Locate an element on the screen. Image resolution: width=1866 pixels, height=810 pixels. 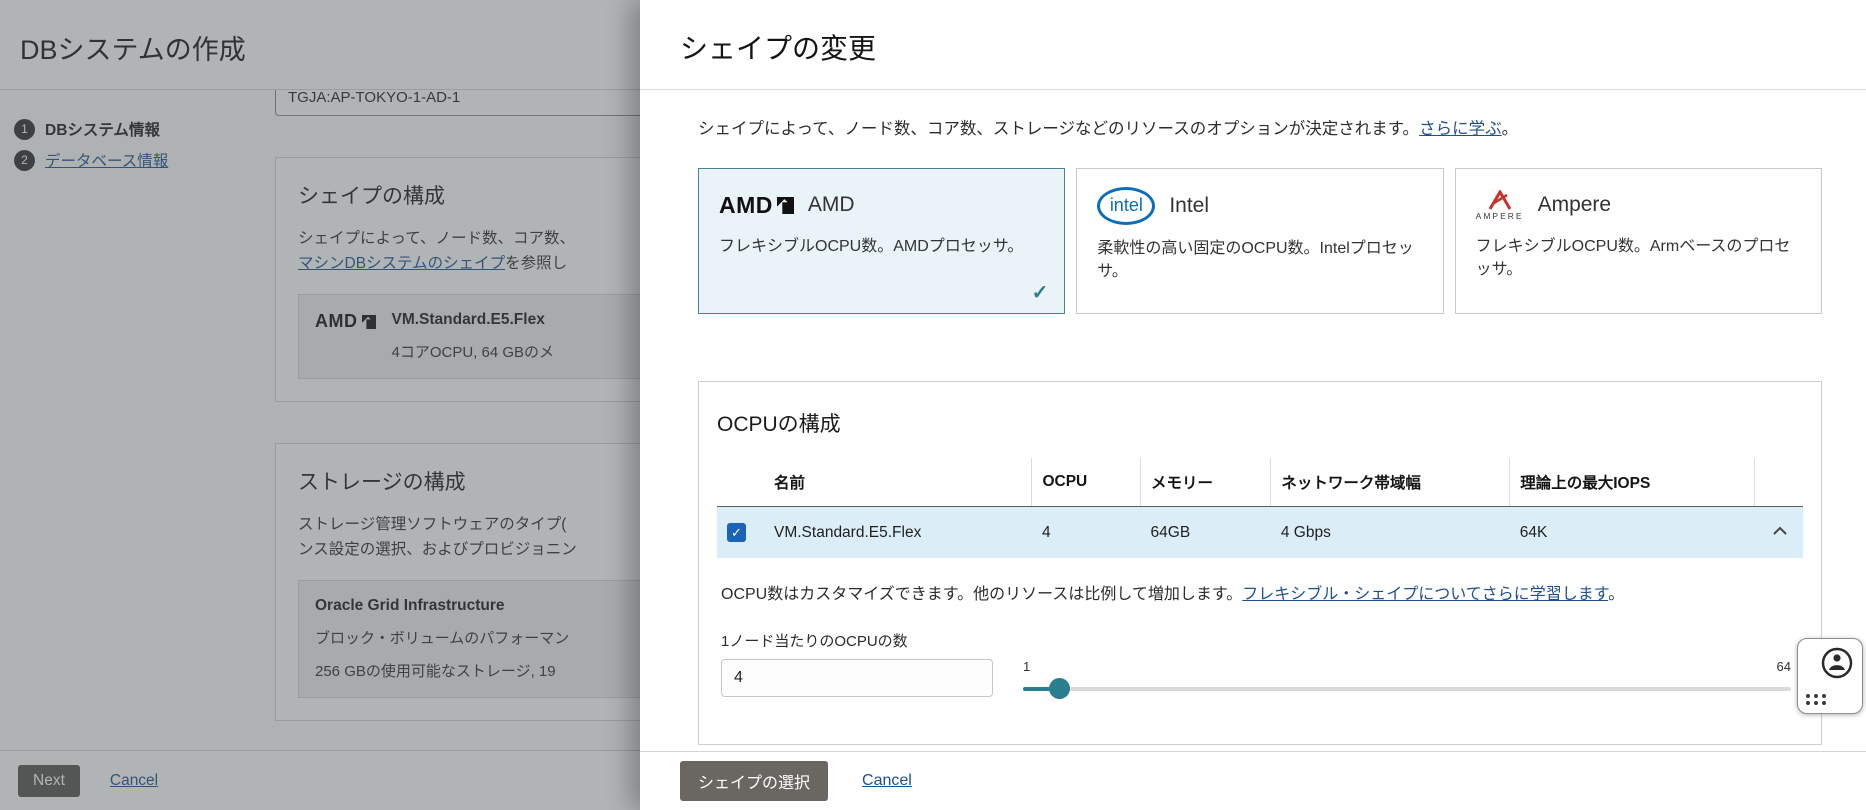
slider-min-label: 1 is located at coordinates (1027, 666).